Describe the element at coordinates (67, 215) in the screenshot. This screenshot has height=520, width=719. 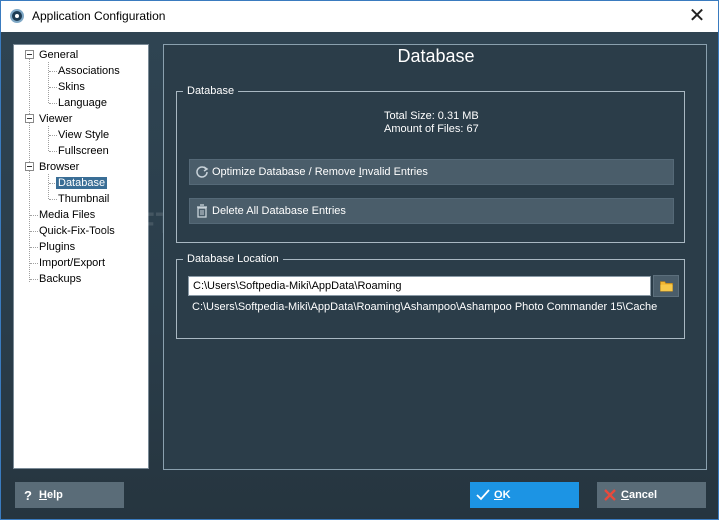
I see `tree-item-media-files: Media Files` at that location.